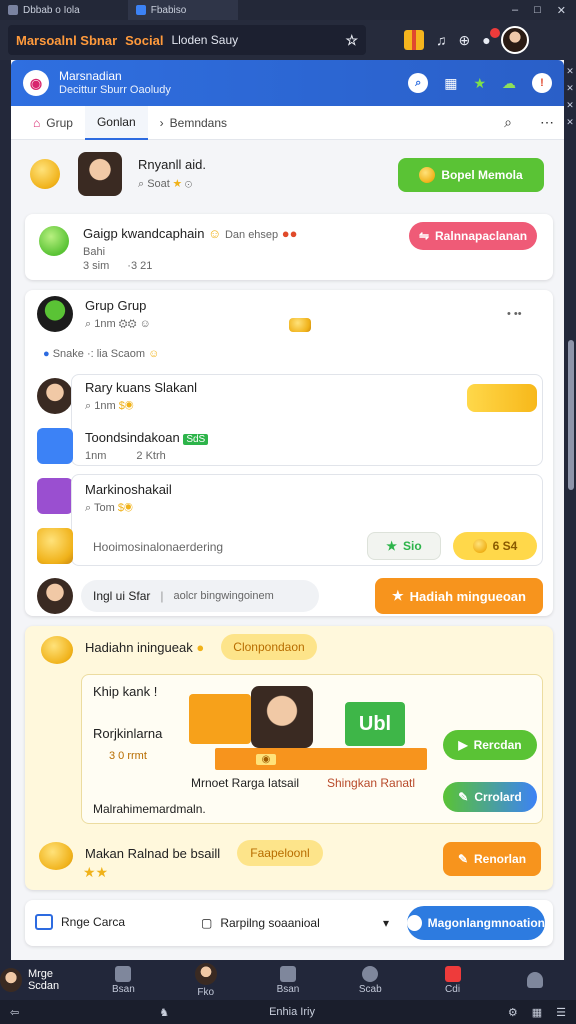 This screenshot has height=1024, width=576. What do you see at coordinates (547, 122) in the screenshot?
I see `more-icon: ⋯` at bounding box center [547, 122].